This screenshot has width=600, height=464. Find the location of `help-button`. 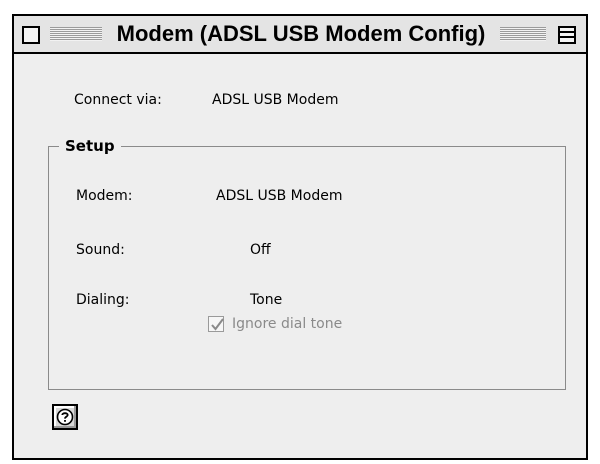

help-button is located at coordinates (65, 417).